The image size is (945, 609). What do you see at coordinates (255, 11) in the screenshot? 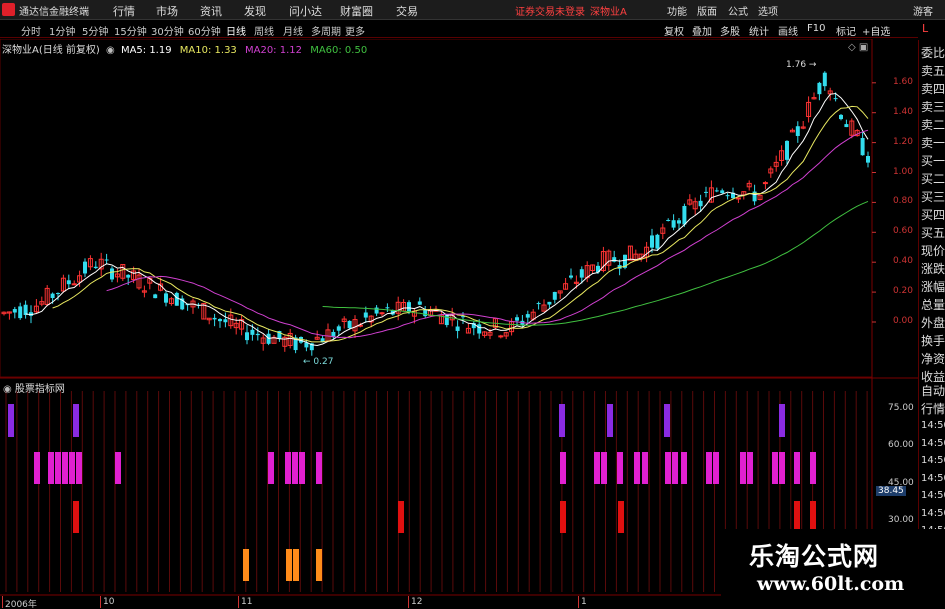
I see `menu-faxian: 发现` at bounding box center [255, 11].